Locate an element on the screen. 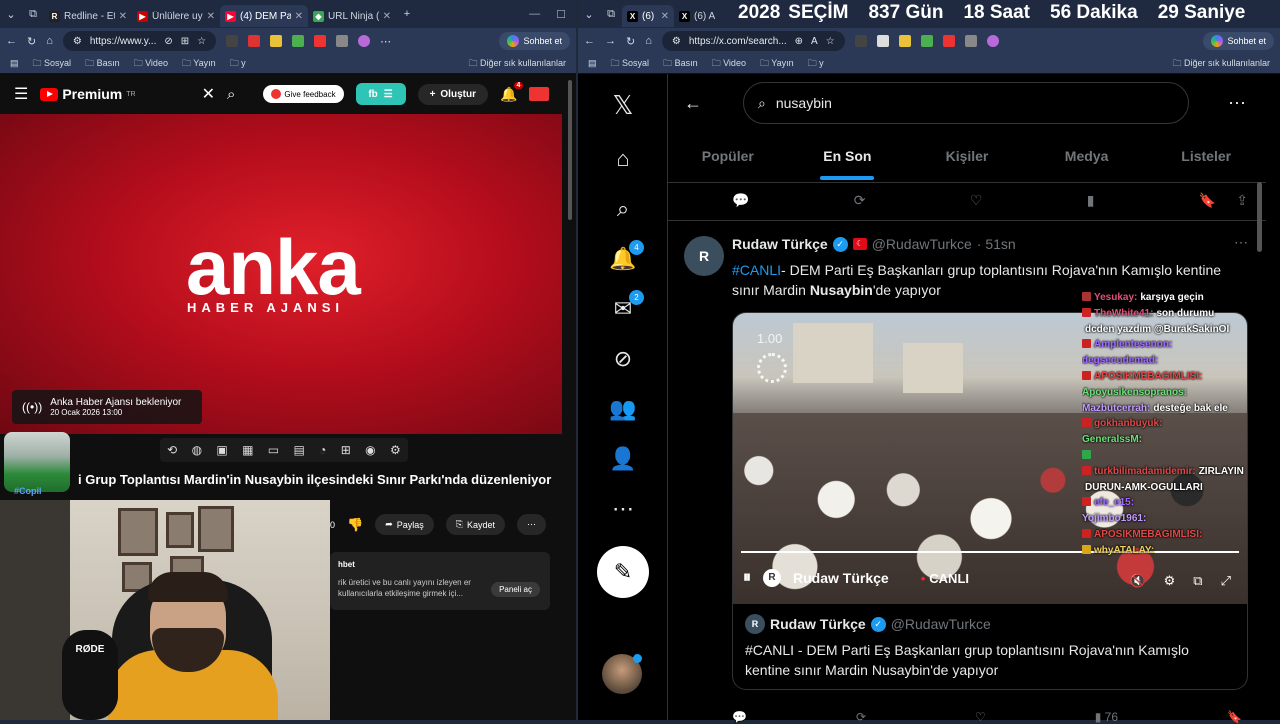  copilot-button: Sohbet et is located at coordinates (1238, 41).